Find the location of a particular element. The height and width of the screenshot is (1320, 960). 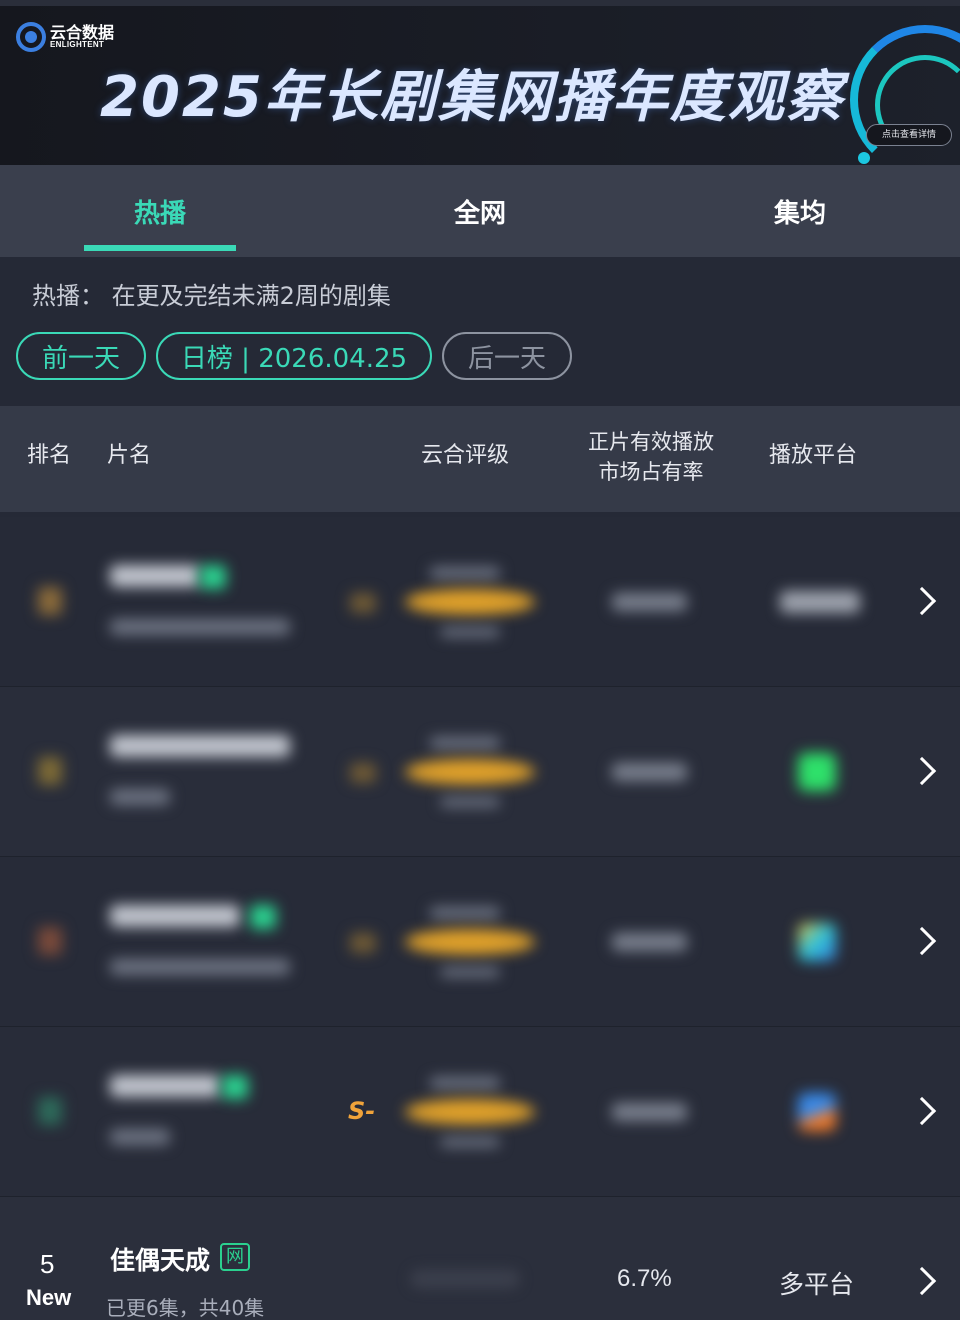

table-row: S- is located at coordinates (480, 1112).